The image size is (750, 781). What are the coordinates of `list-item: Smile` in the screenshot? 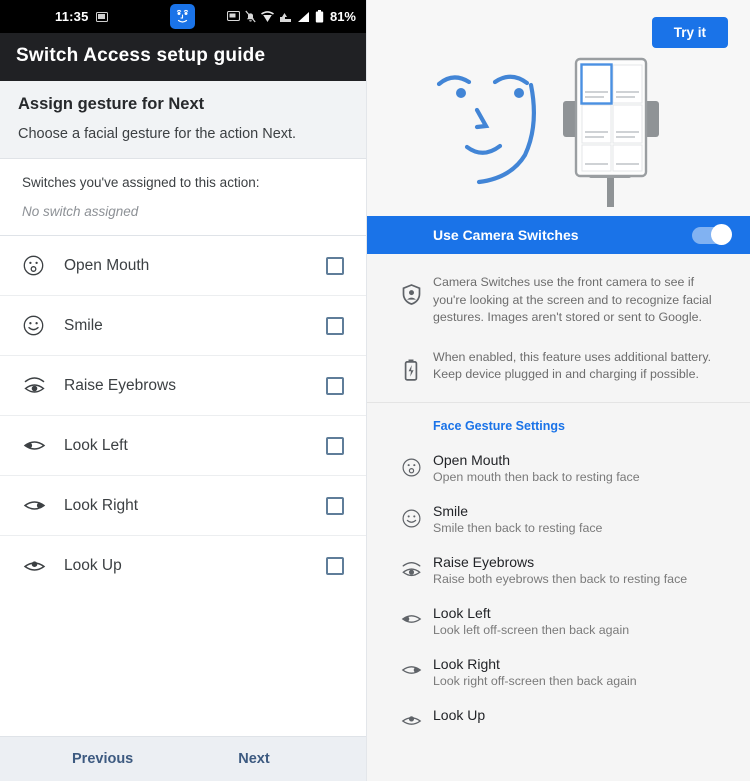 It's located at (183, 326).